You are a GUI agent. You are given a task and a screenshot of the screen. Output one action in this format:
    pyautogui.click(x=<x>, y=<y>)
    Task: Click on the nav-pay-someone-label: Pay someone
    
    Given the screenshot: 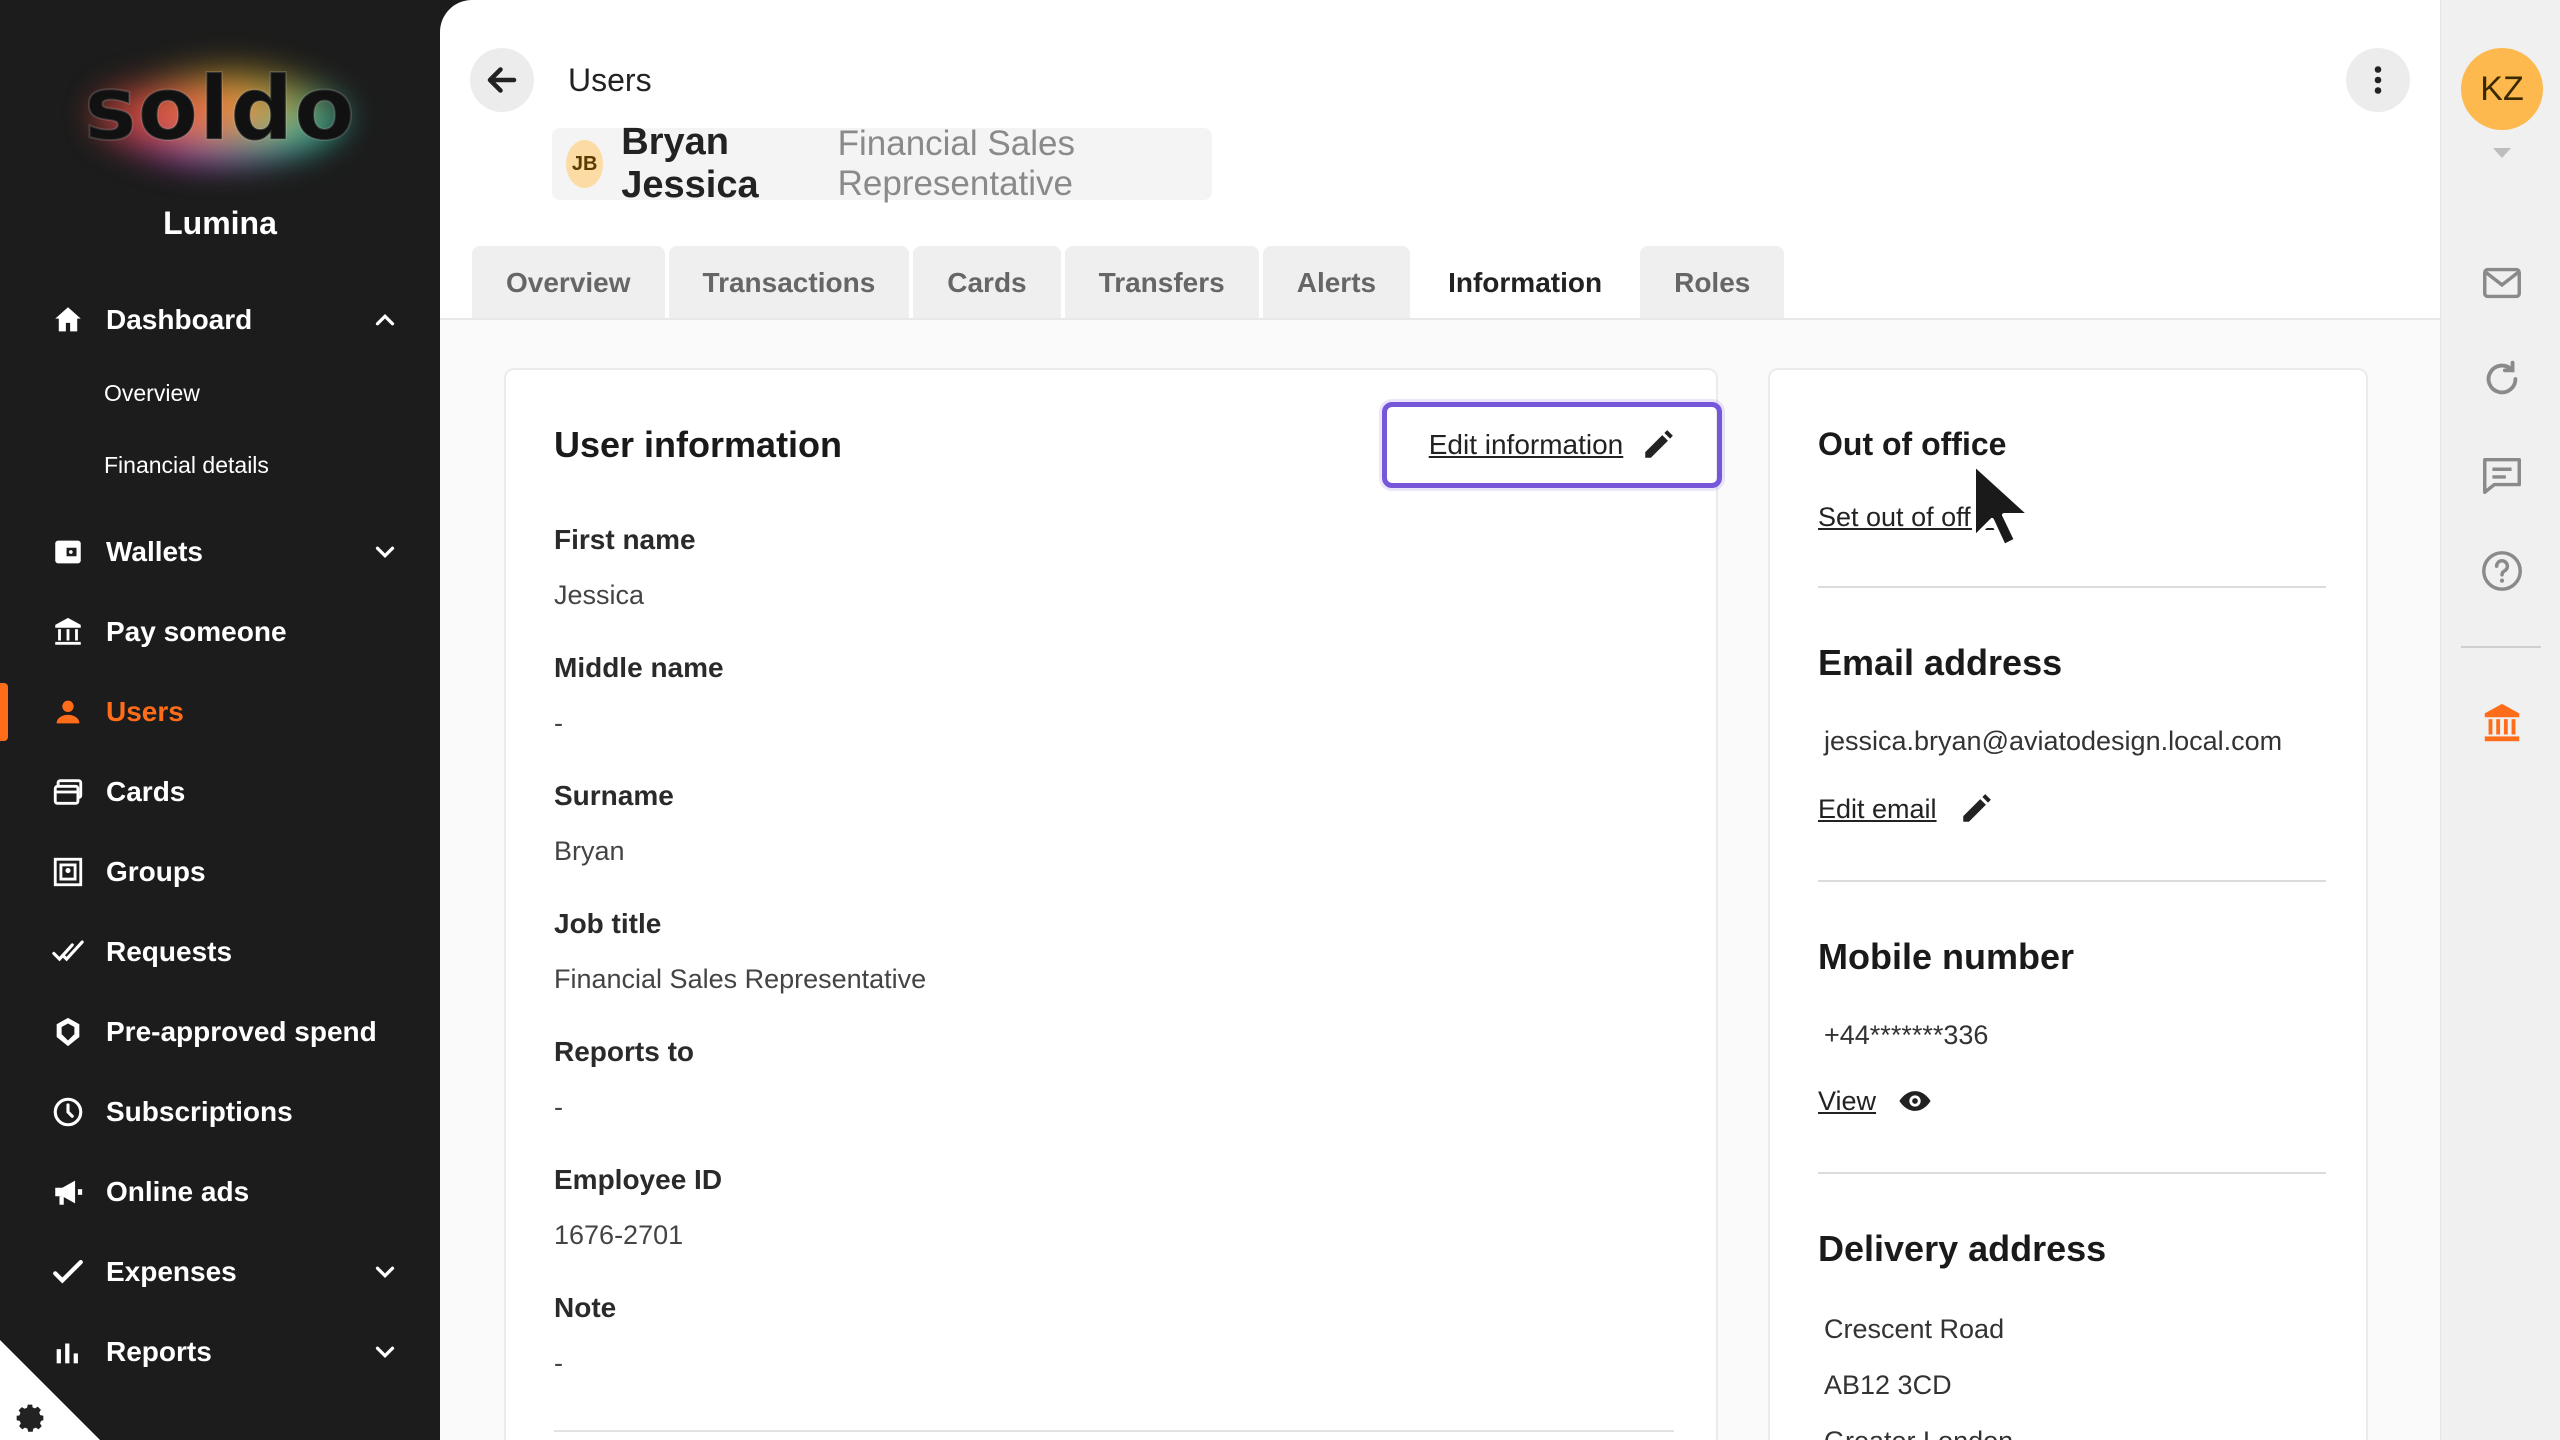 What is the action you would take?
    pyautogui.click(x=196, y=631)
    